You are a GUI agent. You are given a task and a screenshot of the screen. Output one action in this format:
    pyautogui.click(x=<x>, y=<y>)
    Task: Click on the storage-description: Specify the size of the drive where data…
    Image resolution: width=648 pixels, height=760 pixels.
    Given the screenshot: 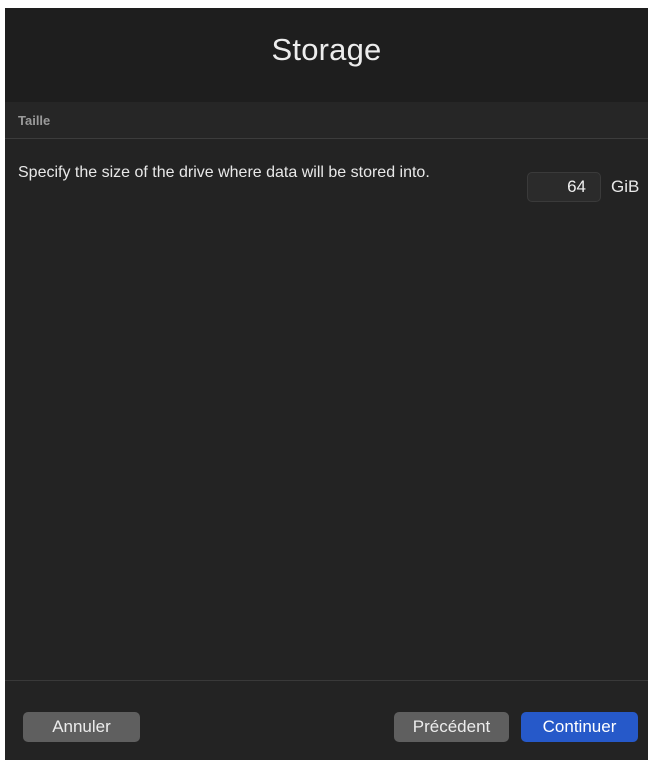 What is the action you would take?
    pyautogui.click(x=224, y=172)
    